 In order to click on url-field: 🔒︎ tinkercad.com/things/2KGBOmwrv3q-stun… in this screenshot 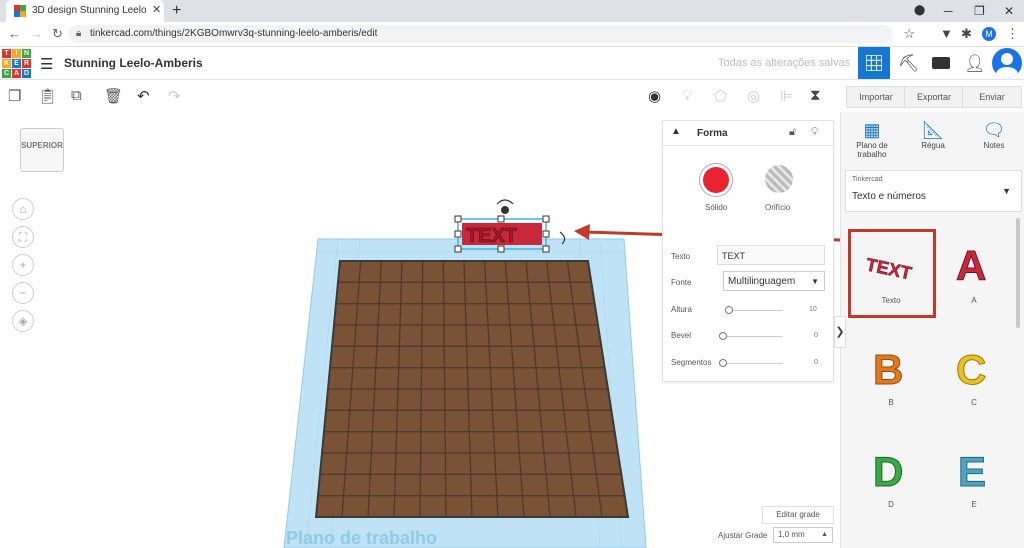, I will do `click(491, 34)`.